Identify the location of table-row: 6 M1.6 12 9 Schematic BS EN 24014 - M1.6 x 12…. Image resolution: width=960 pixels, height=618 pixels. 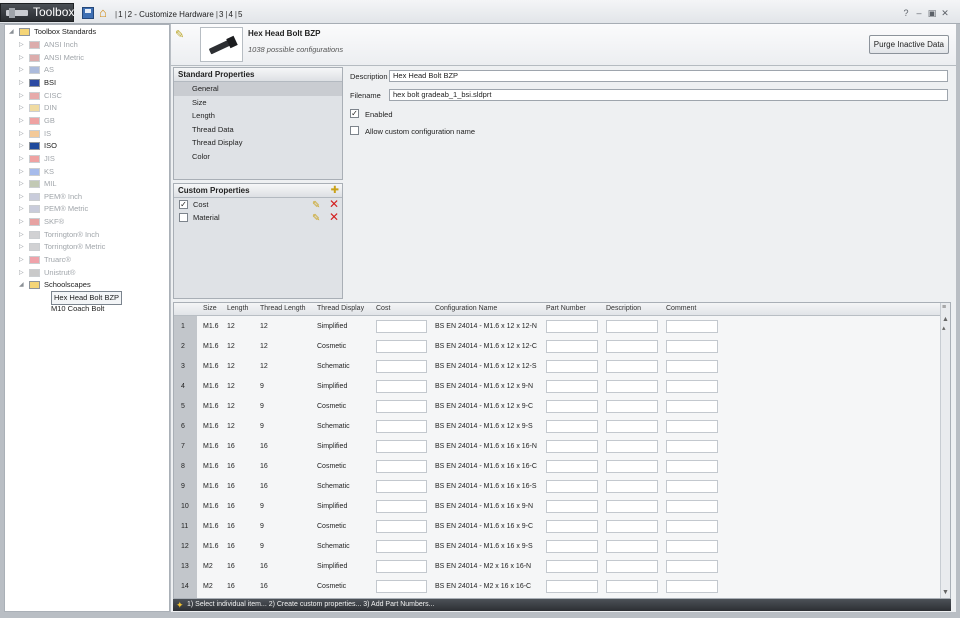
(562, 427).